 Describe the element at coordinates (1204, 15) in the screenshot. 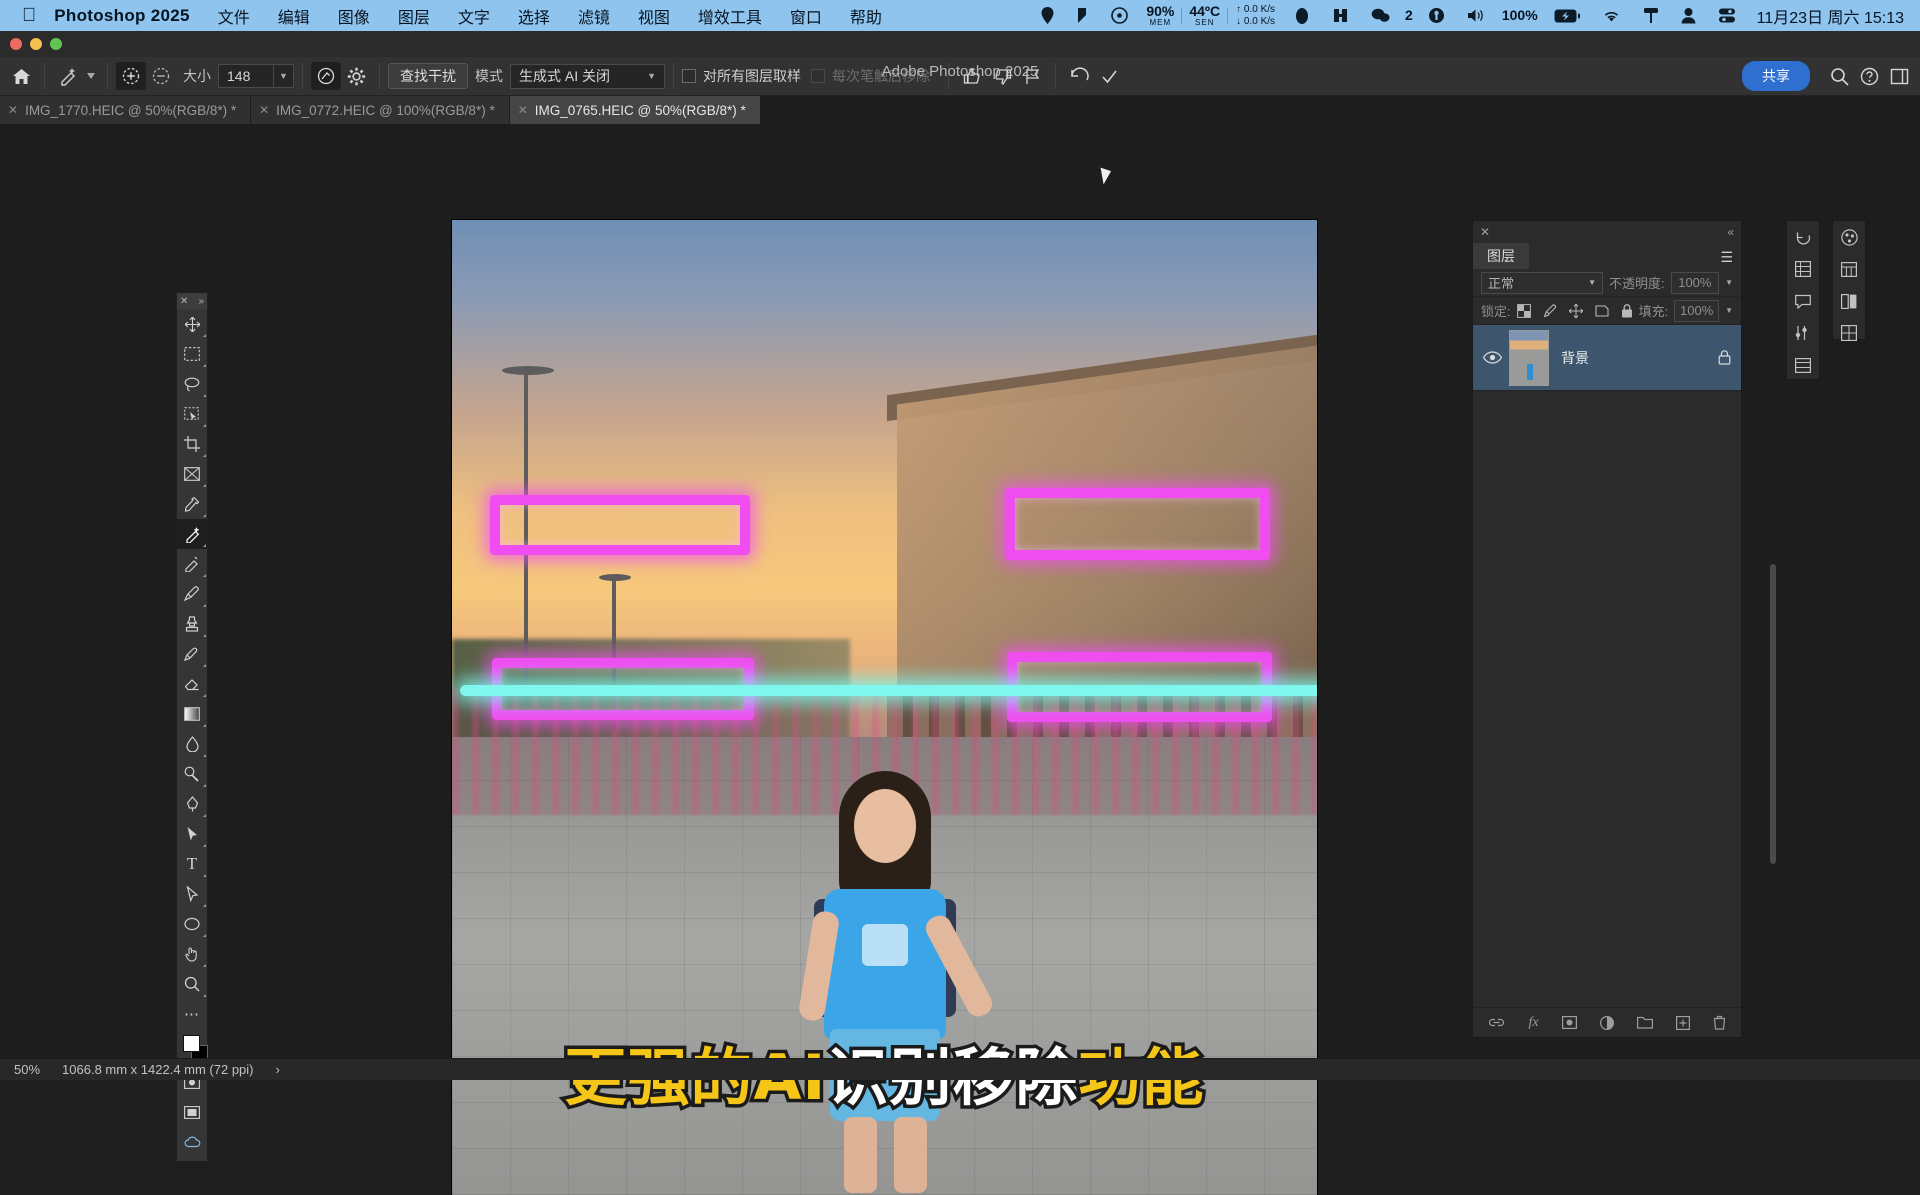

I see `temperature-stat: 44ºC SEN` at that location.